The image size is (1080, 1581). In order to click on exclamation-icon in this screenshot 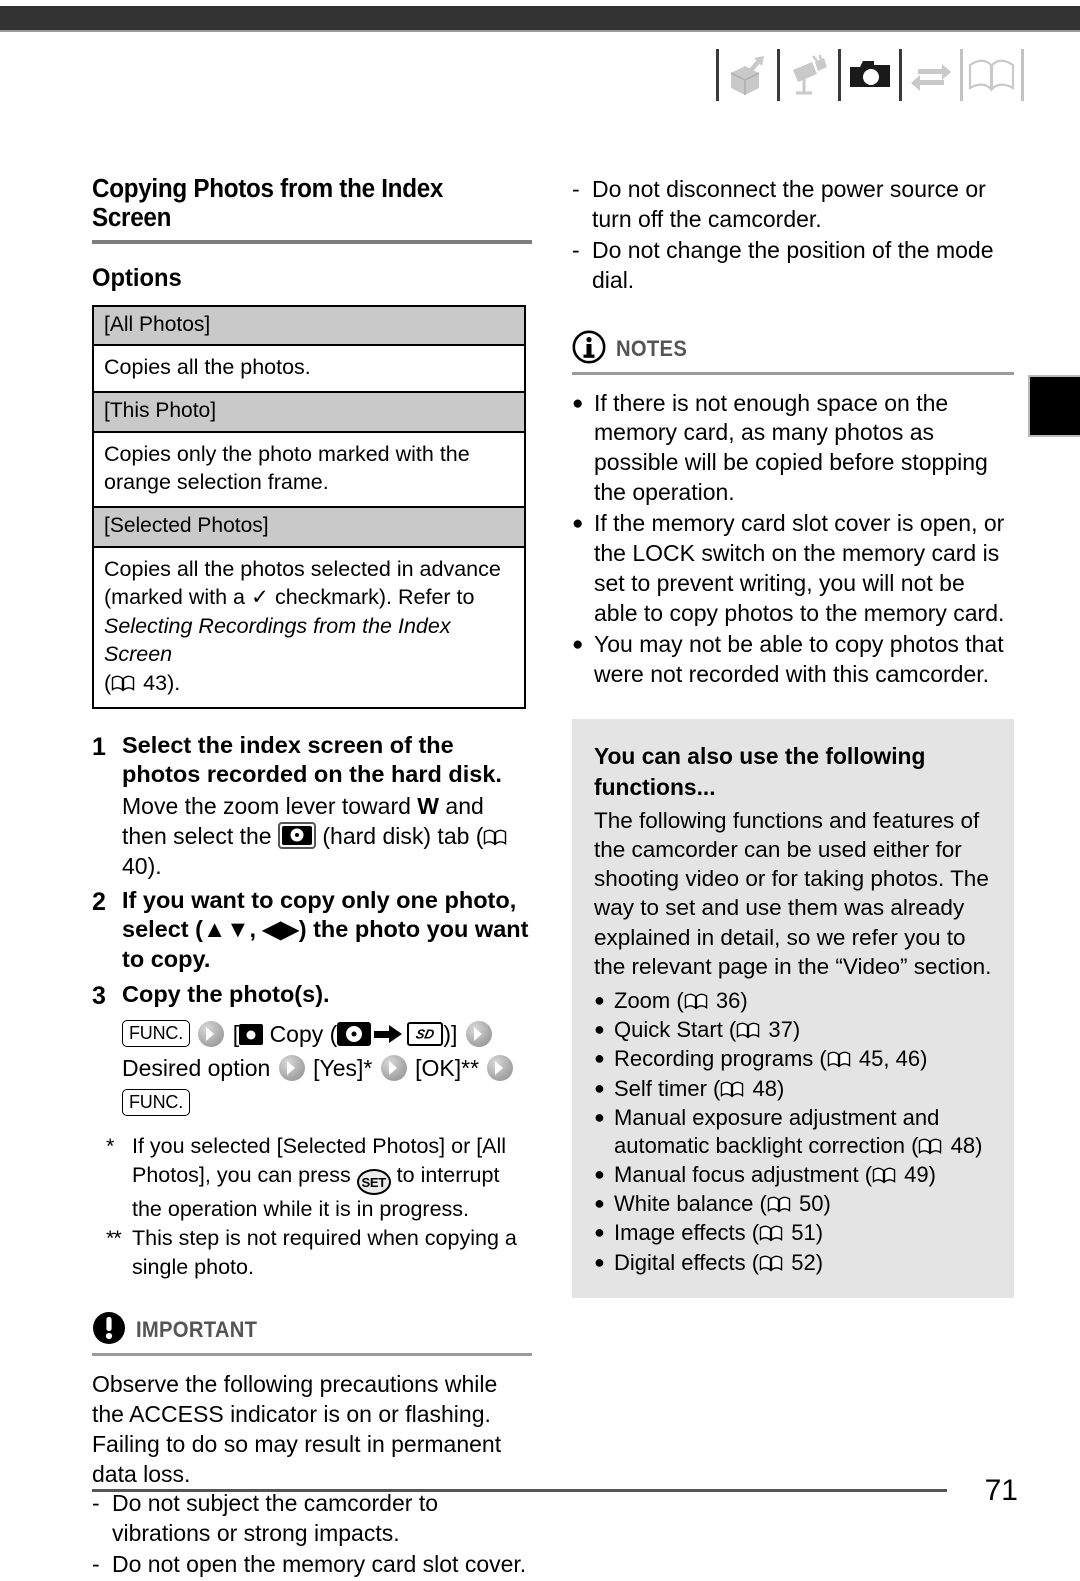, I will do `click(109, 1330)`.